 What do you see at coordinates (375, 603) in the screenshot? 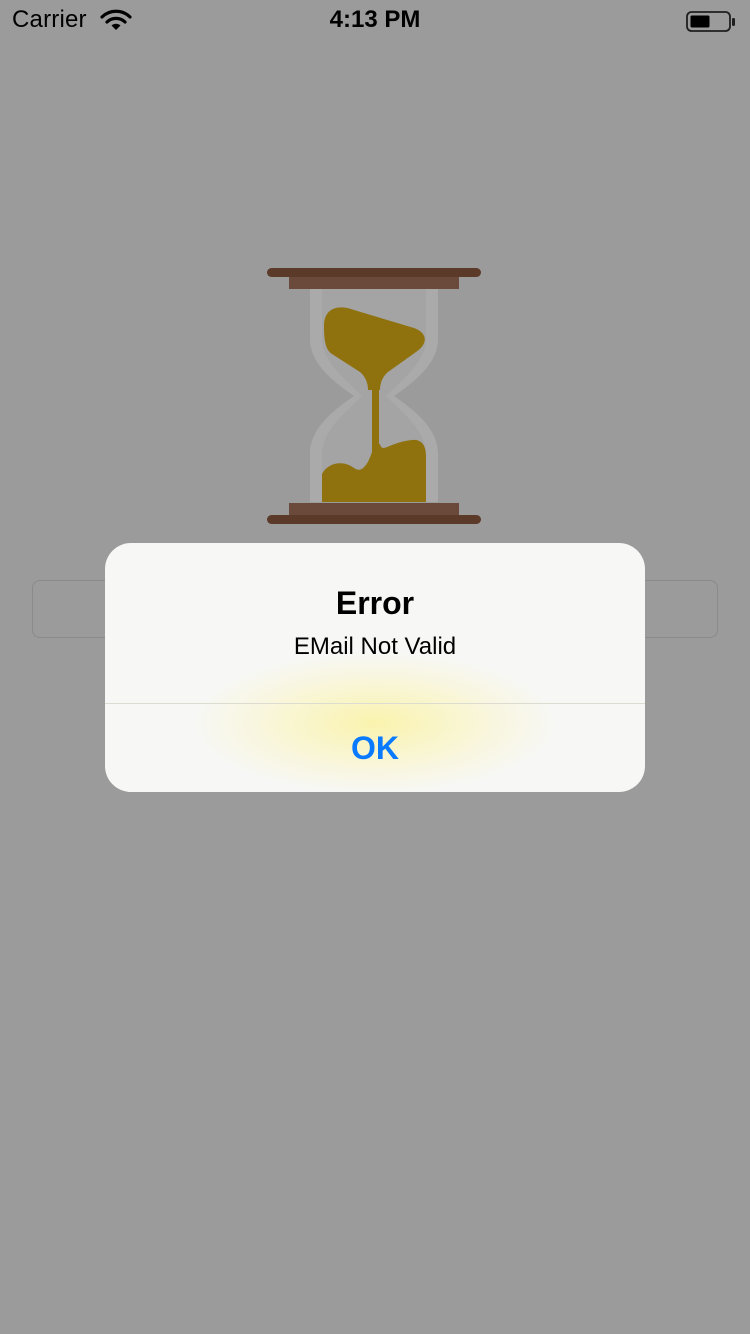
I see `alert-title: Error` at bounding box center [375, 603].